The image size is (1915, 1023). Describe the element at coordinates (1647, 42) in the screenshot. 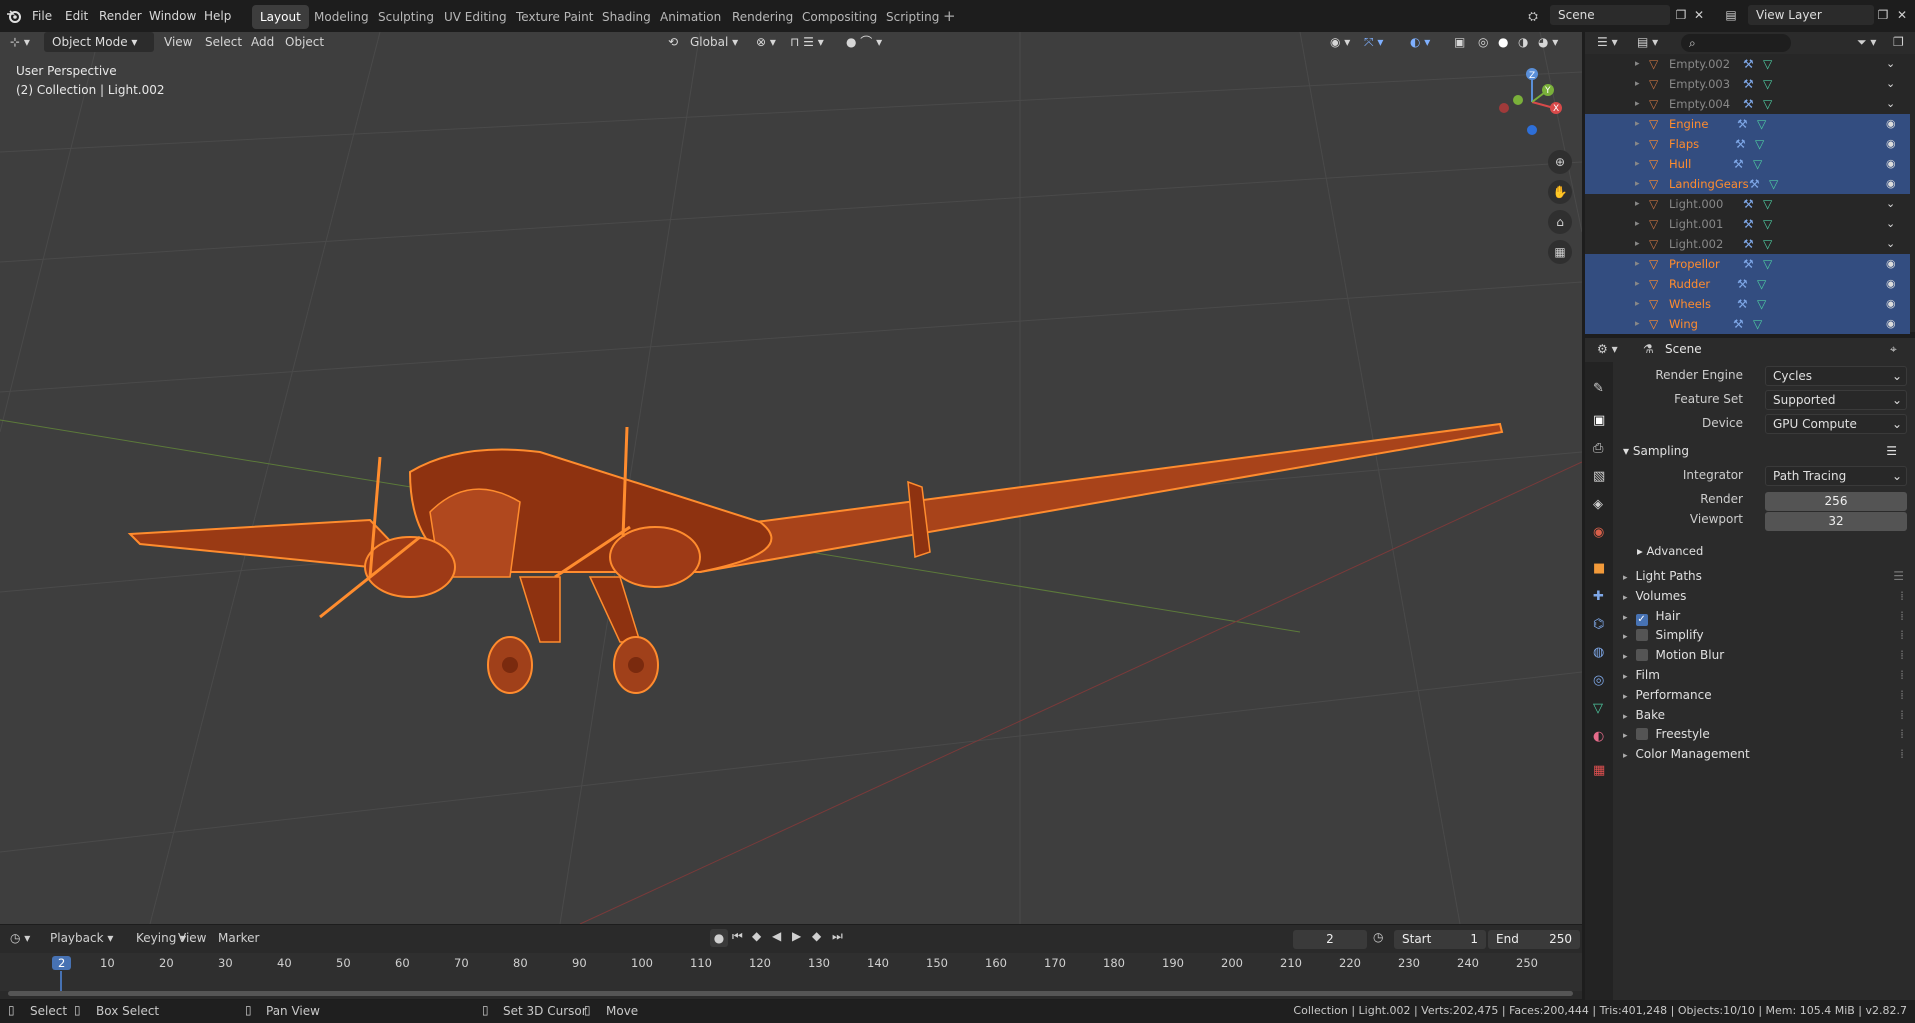

I see `display-mode-icon: ▤ ▾` at that location.